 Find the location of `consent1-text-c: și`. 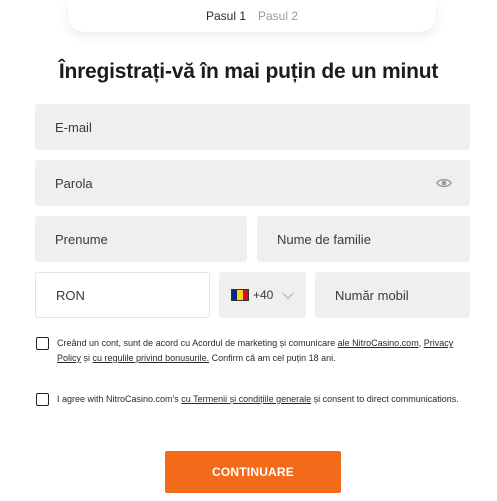

consent1-text-c: și is located at coordinates (87, 358).